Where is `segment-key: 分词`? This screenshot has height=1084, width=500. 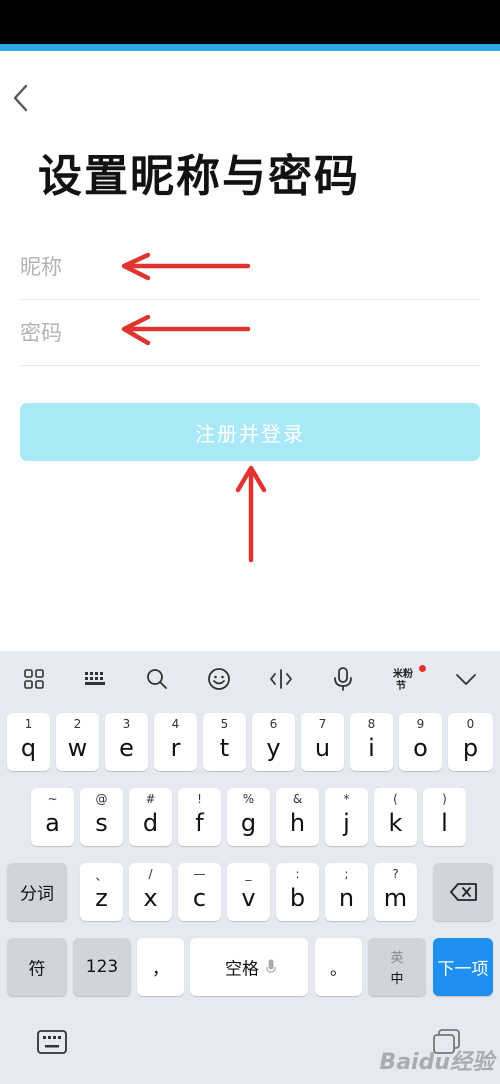
segment-key: 分词 is located at coordinates (37, 892).